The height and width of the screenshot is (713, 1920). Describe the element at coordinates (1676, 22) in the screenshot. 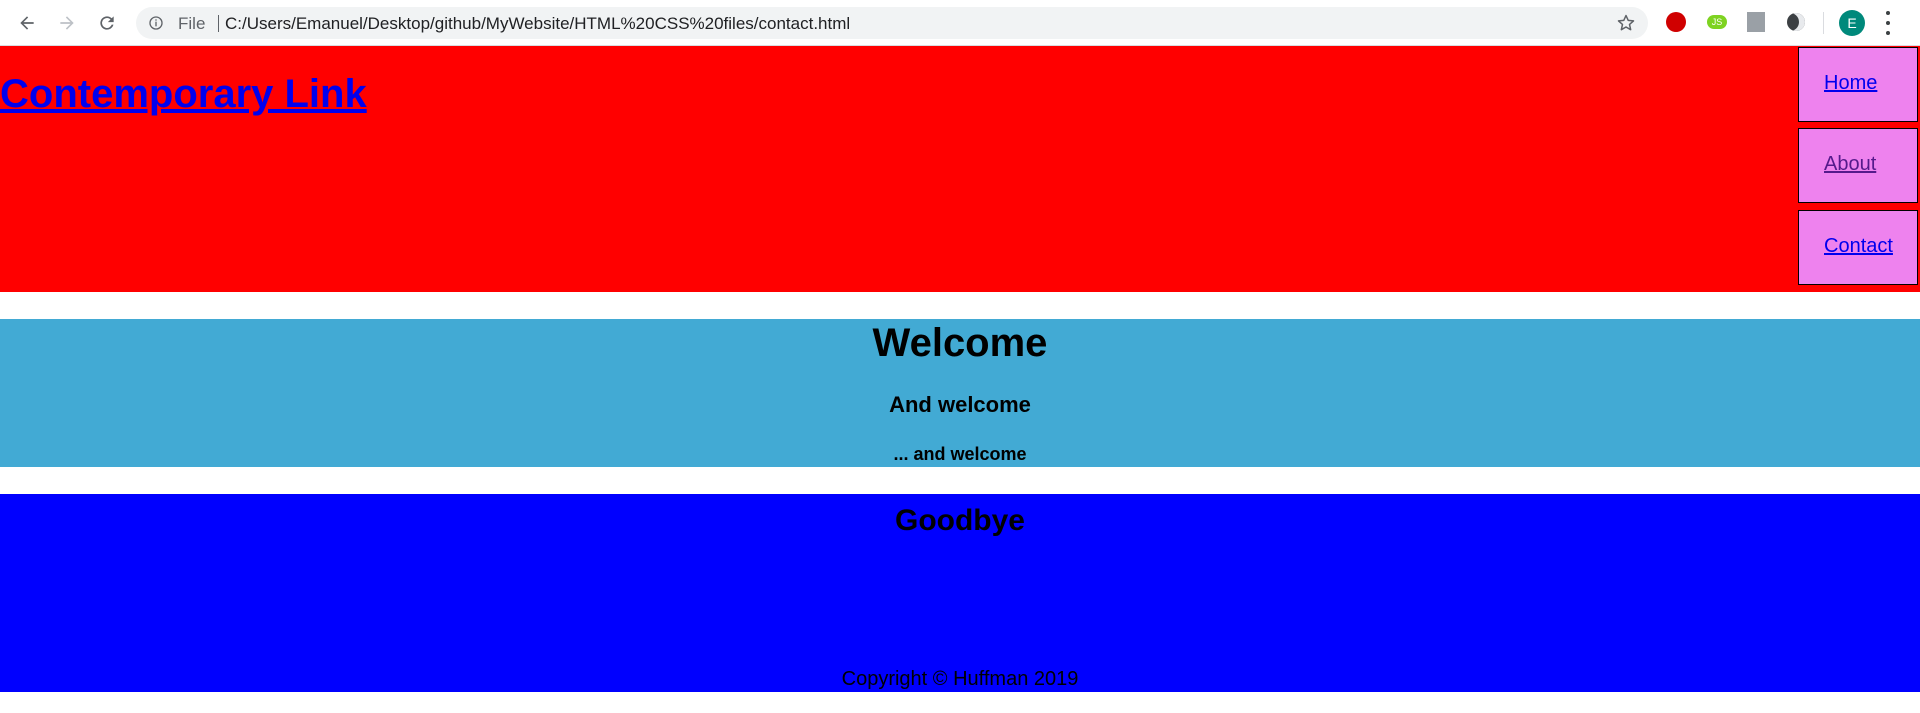

I see `stop-extension-icon` at that location.